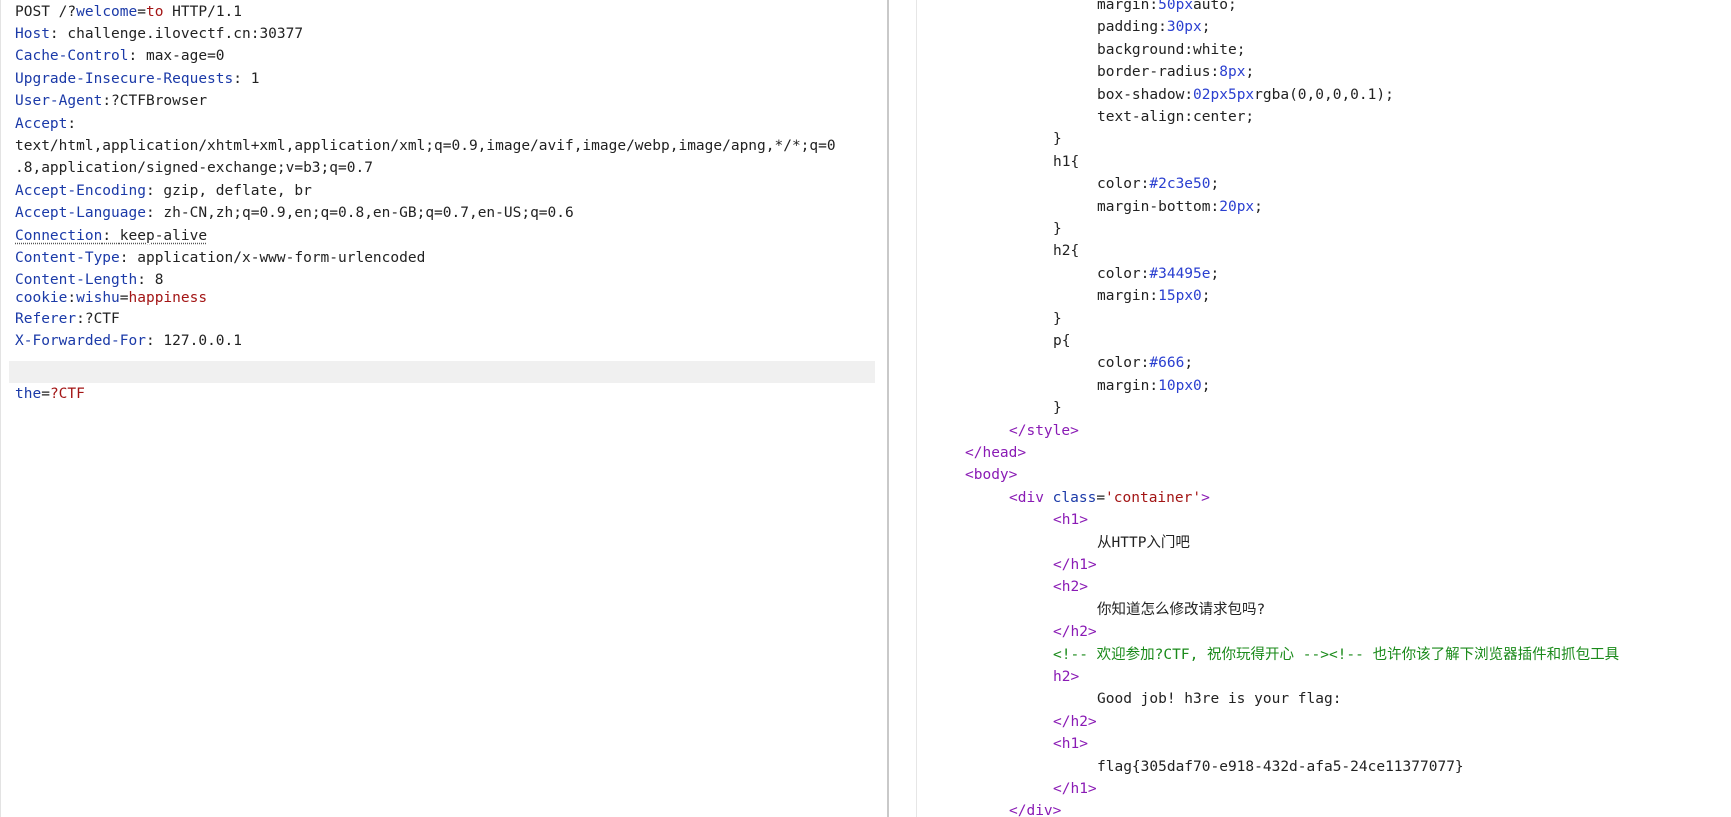  Describe the element at coordinates (67, 394) in the screenshot. I see `body-param-value: ?CTF` at that location.